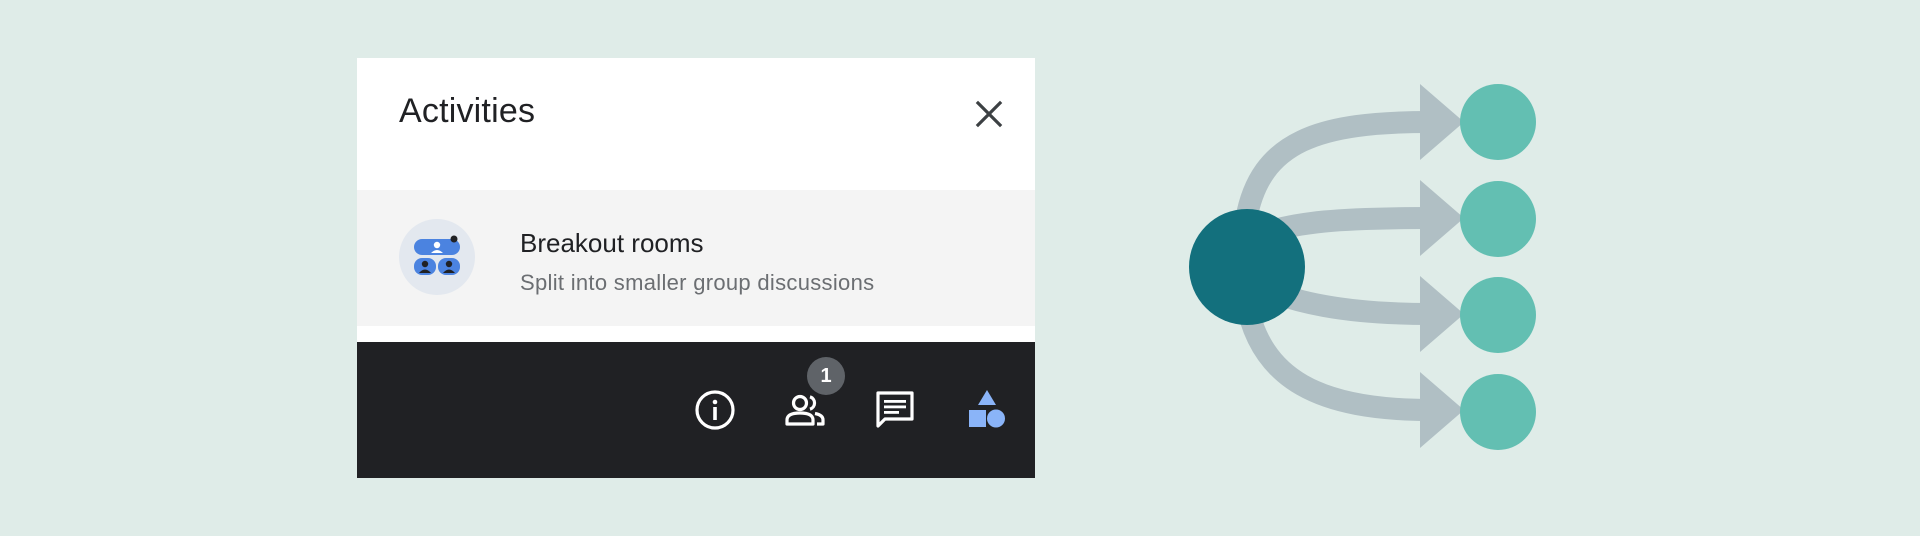 This screenshot has height=536, width=1920. What do you see at coordinates (1247, 267) in the screenshot?
I see `source-node` at bounding box center [1247, 267].